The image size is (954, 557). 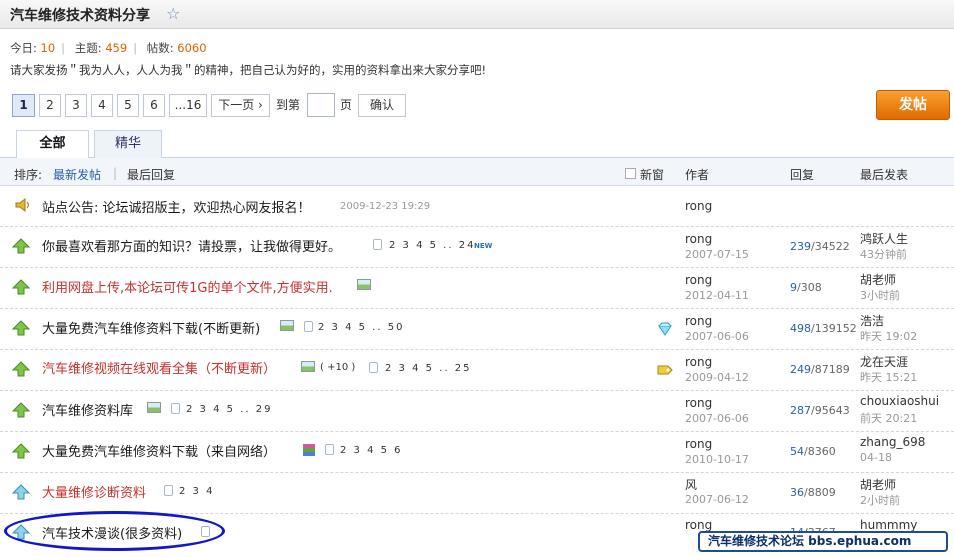 I want to click on thread-date: 2007-06-12, so click(x=717, y=499).